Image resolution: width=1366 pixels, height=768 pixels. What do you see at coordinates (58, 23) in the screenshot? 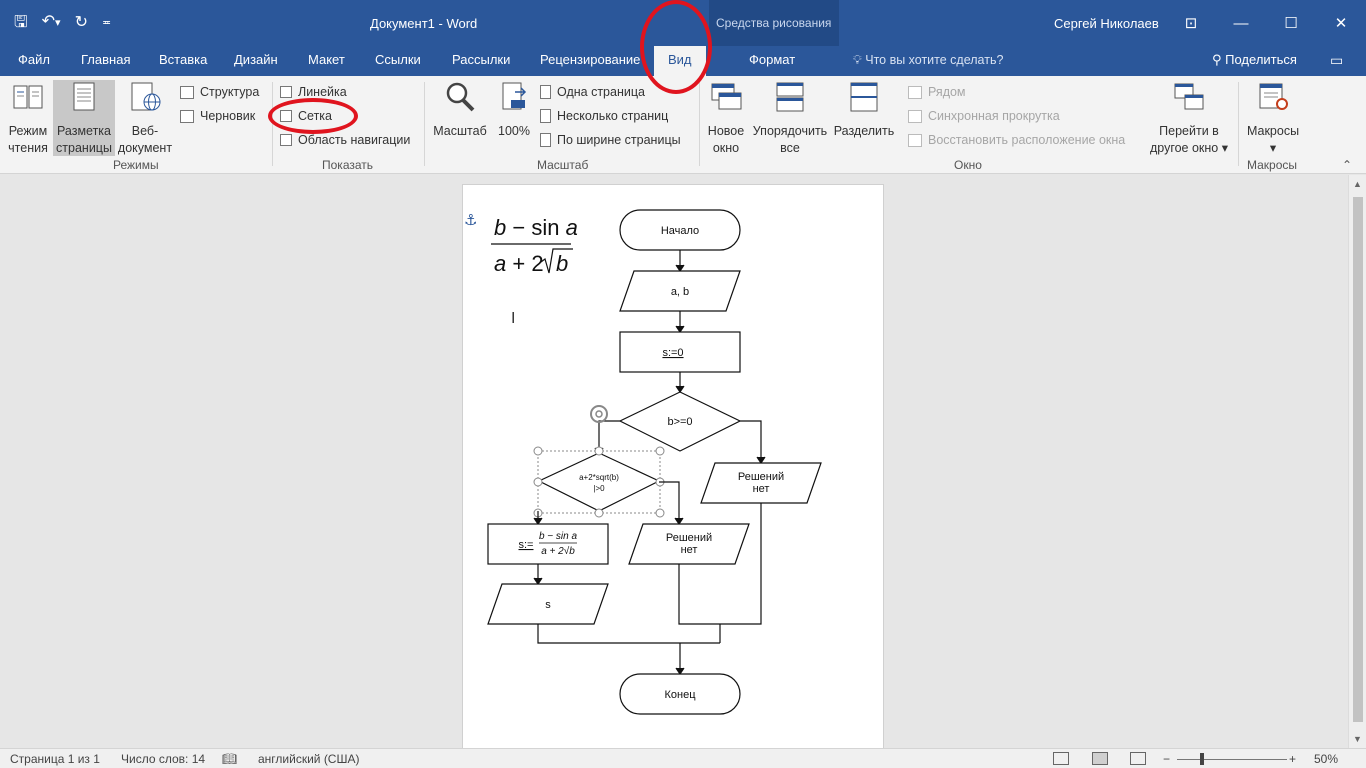
I see `undo-dropdown-icon: ▾` at bounding box center [58, 23].